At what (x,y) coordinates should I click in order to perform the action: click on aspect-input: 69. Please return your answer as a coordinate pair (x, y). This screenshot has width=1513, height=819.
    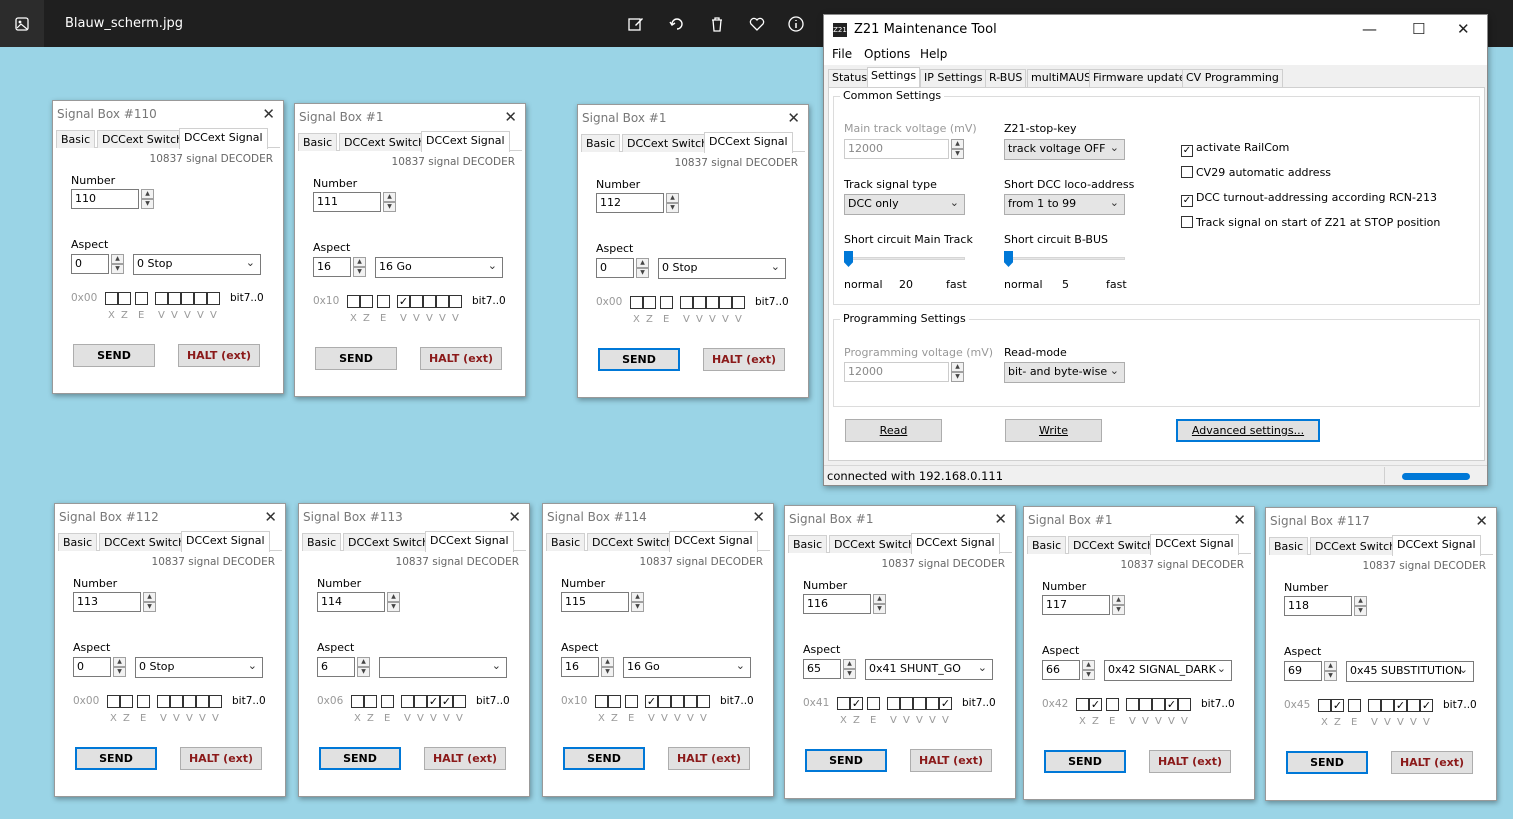
    Looking at the image, I should click on (1303, 671).